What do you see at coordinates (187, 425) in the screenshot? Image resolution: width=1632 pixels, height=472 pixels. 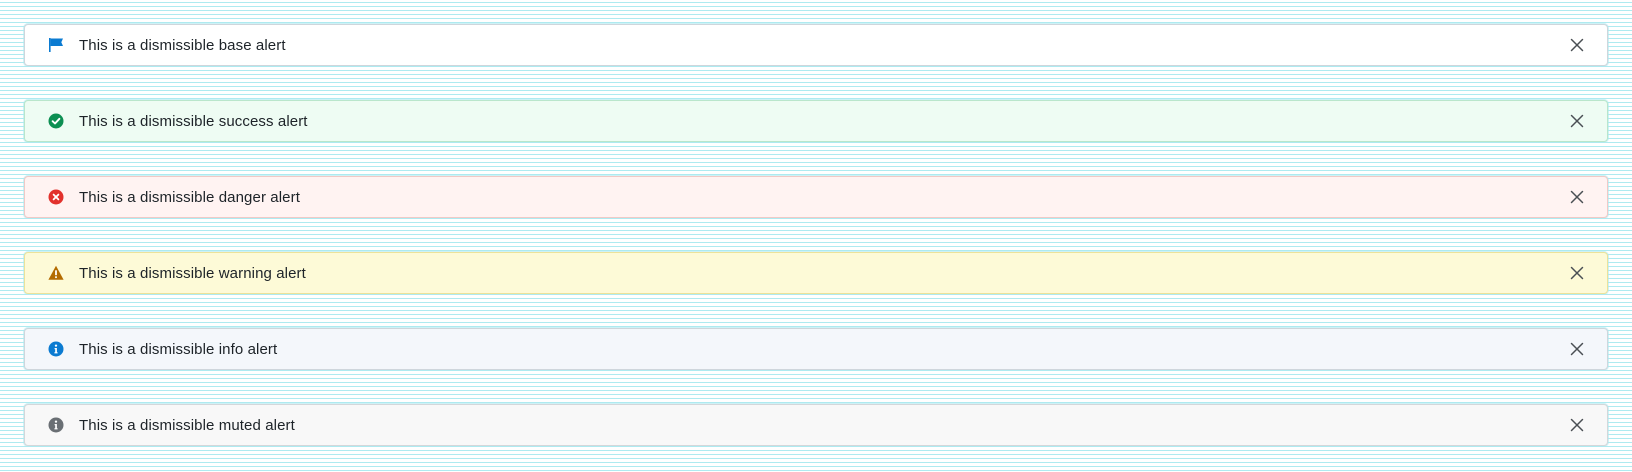 I see `alert-message: This is a dismissible muted alert` at bounding box center [187, 425].